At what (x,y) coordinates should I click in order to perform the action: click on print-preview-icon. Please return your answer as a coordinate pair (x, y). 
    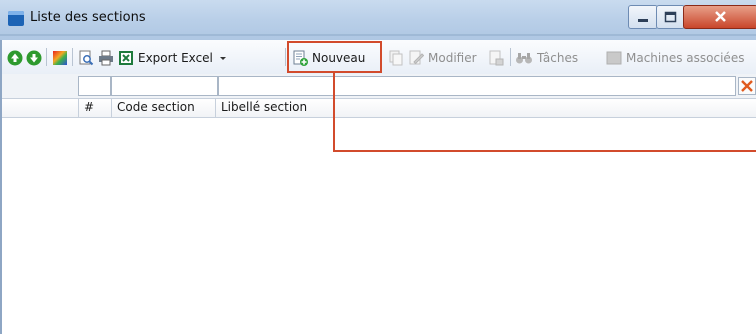
    Looking at the image, I should click on (86, 58).